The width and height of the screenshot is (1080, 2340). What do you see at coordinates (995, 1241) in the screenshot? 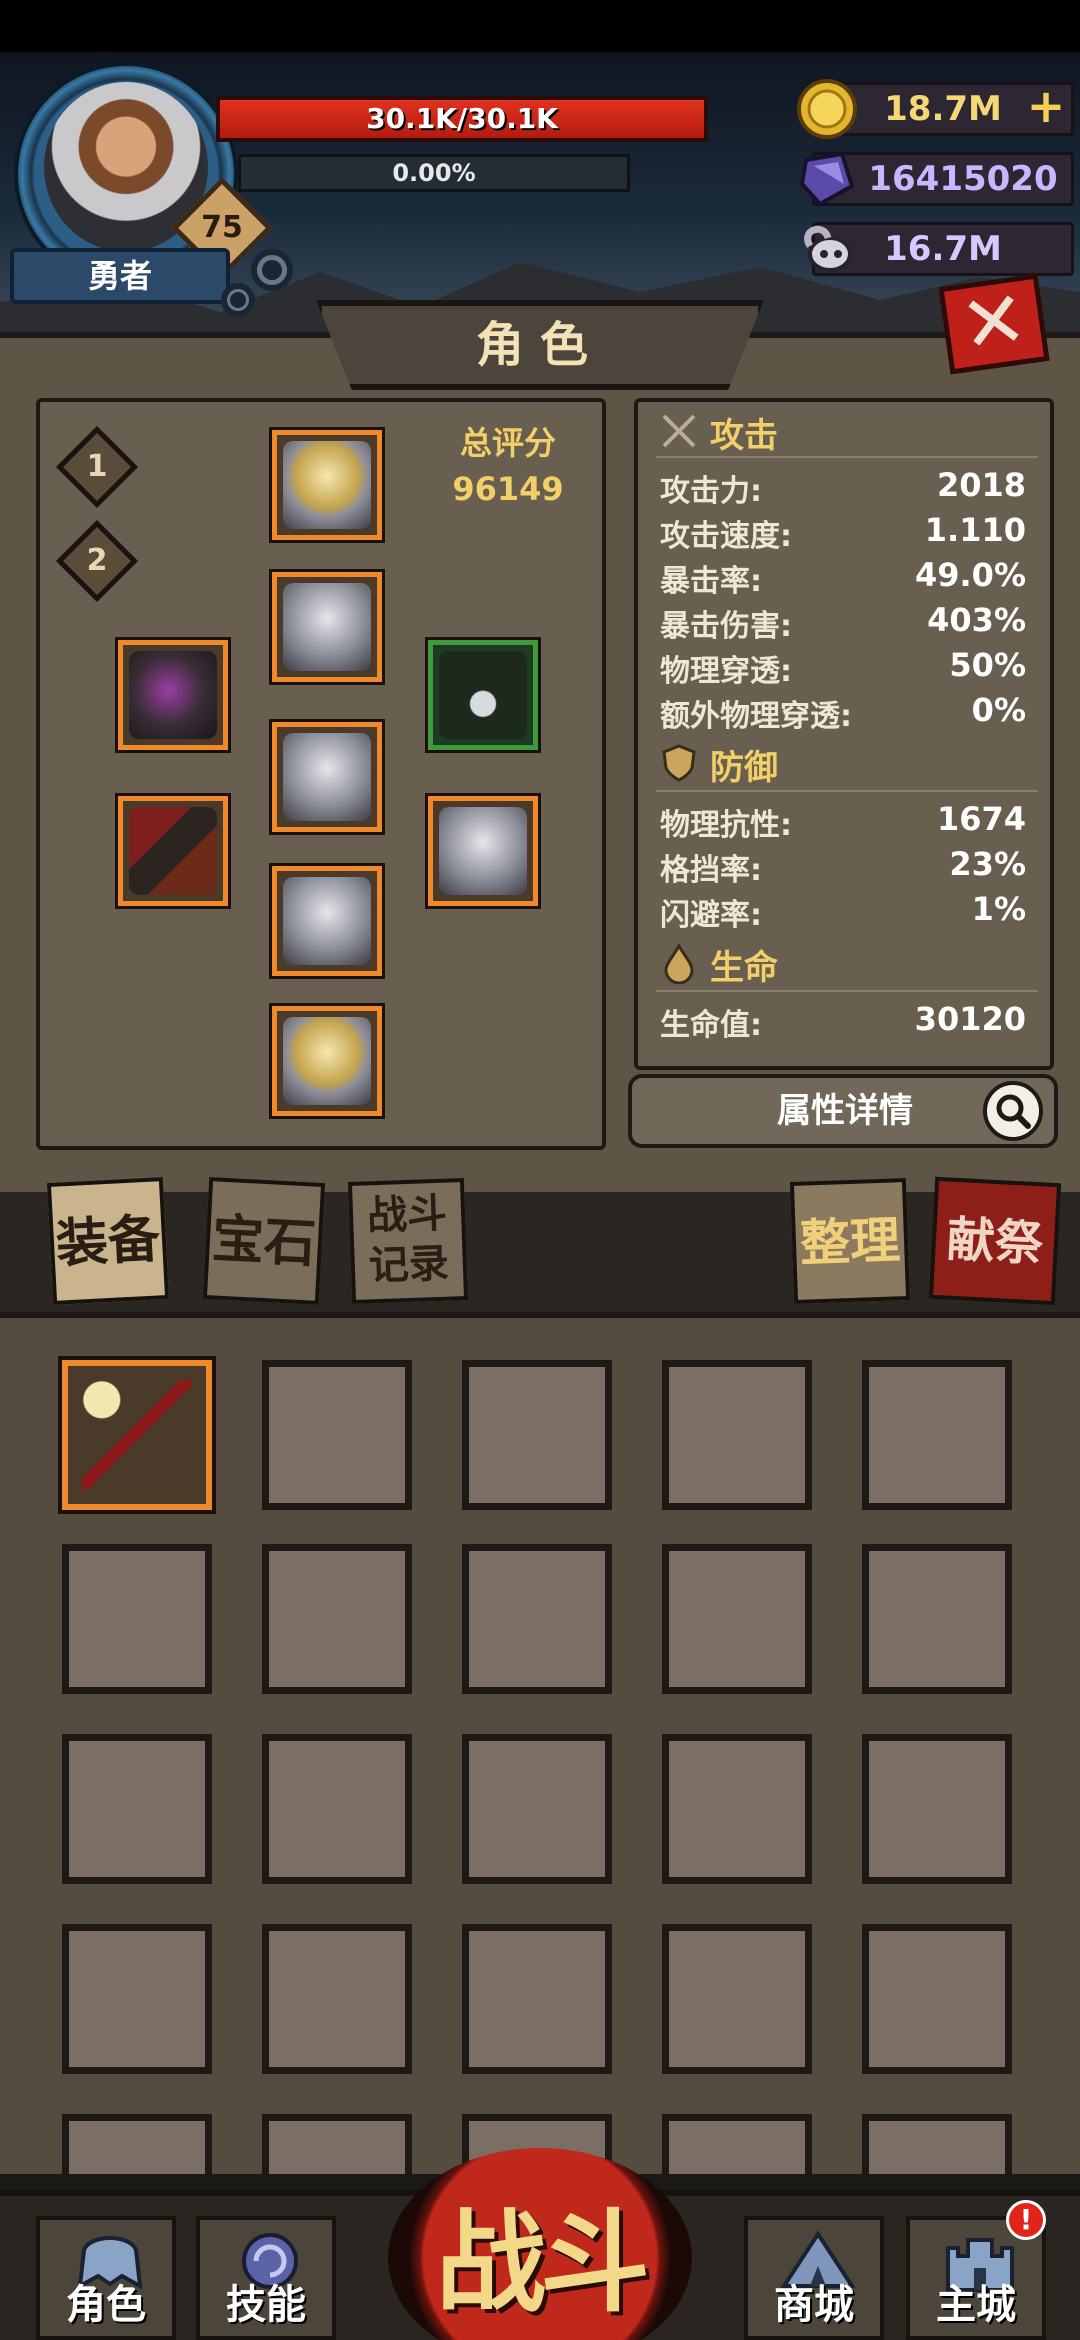
I see `sacrifice-button: 献祭` at bounding box center [995, 1241].